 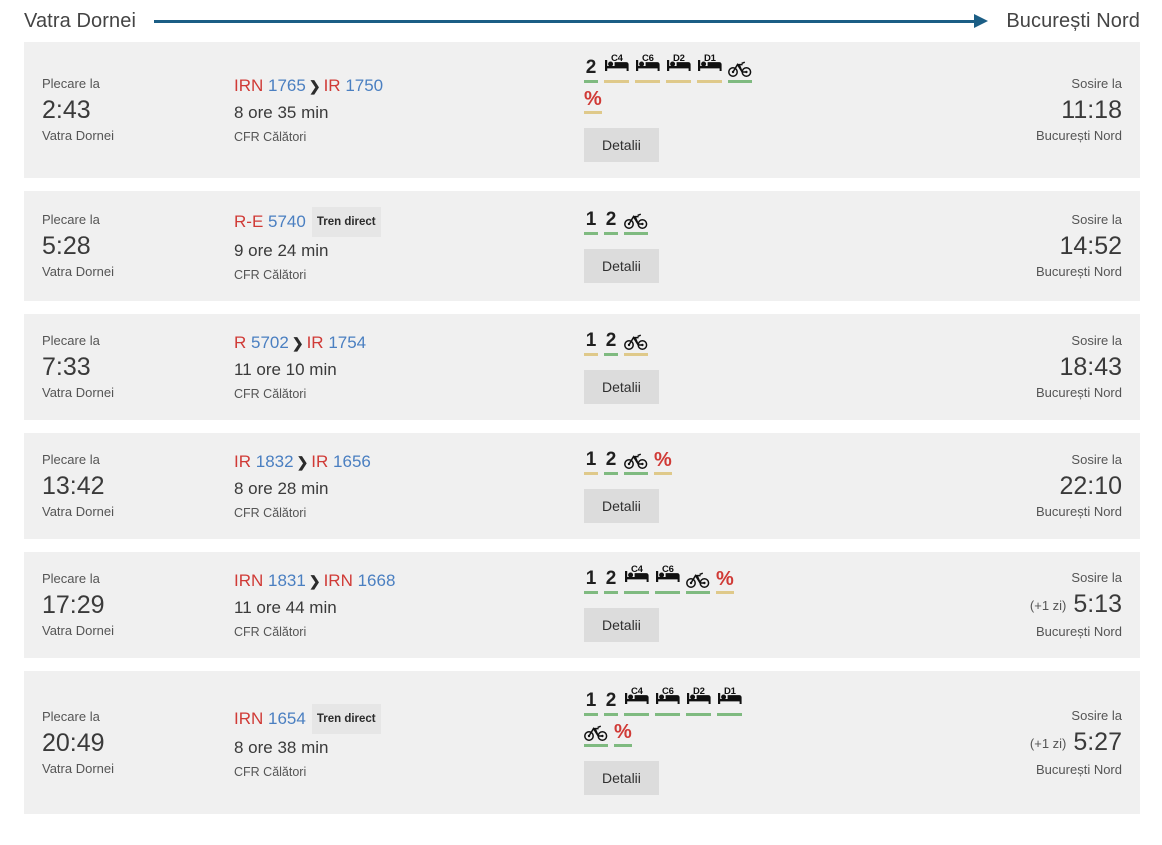 What do you see at coordinates (66, 246) in the screenshot?
I see `departure-time: 5:28` at bounding box center [66, 246].